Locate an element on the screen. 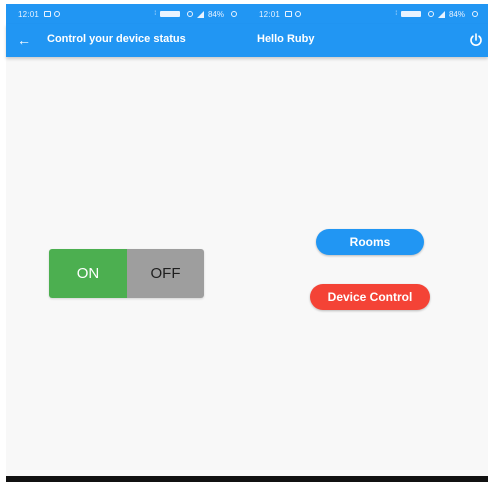 The width and height of the screenshot is (488, 484). power-icon is located at coordinates (476, 40).